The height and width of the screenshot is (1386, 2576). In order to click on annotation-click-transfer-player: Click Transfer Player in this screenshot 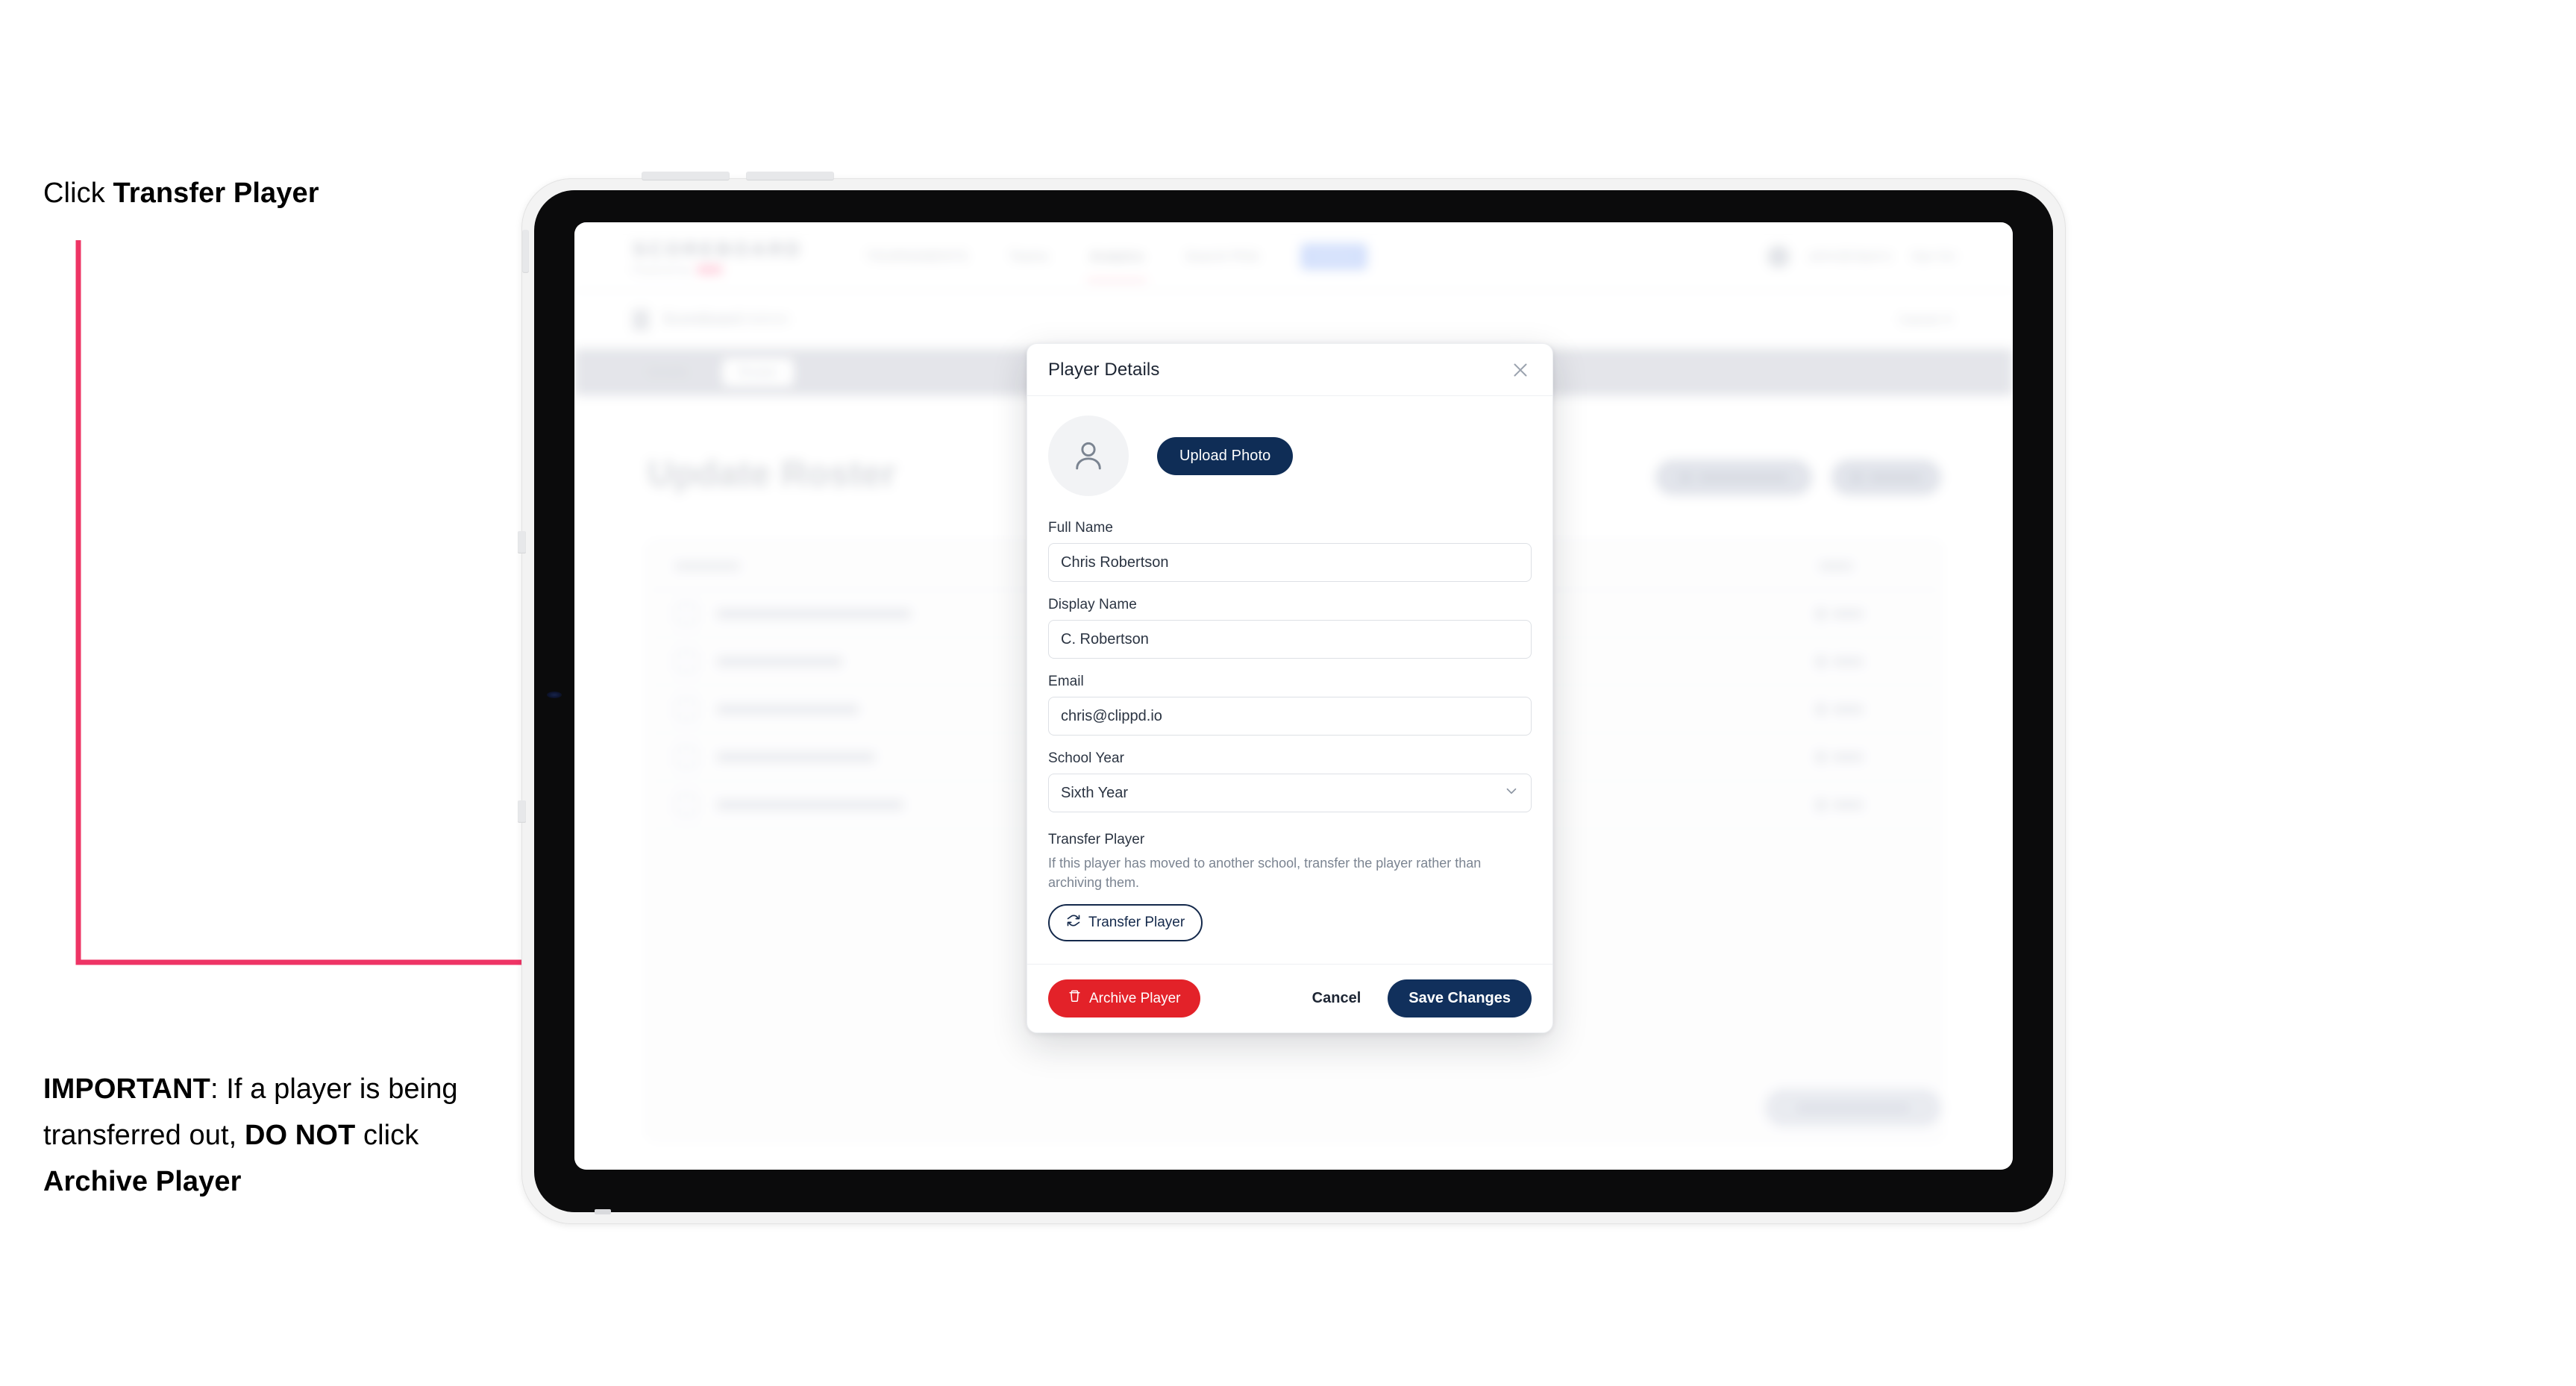, I will do `click(181, 194)`.